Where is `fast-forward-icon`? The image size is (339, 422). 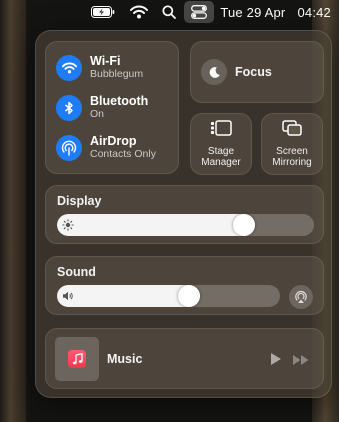
fast-forward-icon is located at coordinates (301, 360).